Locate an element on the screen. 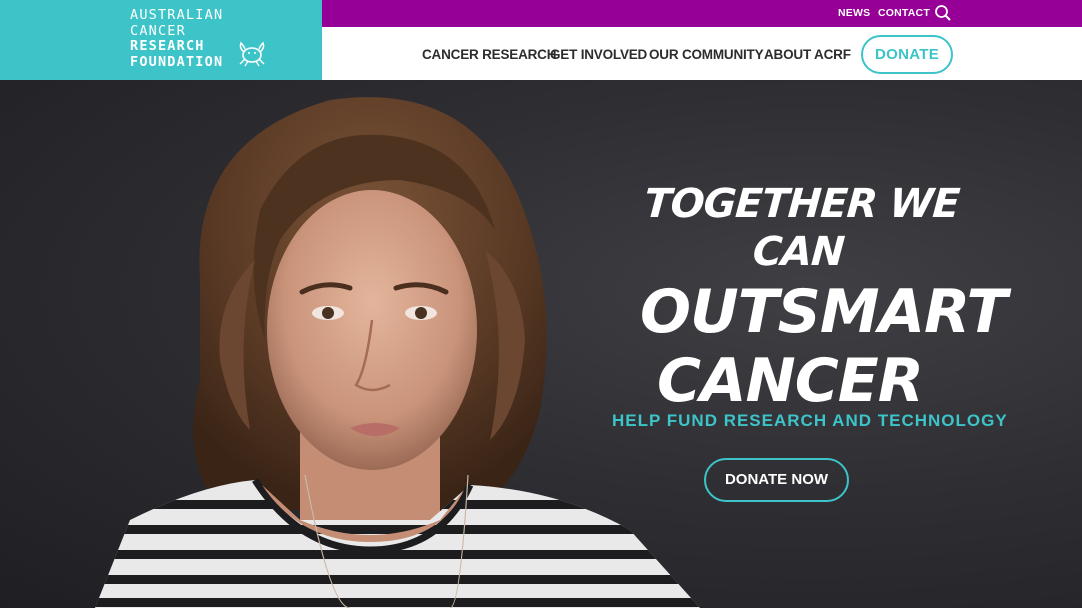 Image resolution: width=1082 pixels, height=608 pixels. logo-line-research: RESEARCH is located at coordinates (167, 46).